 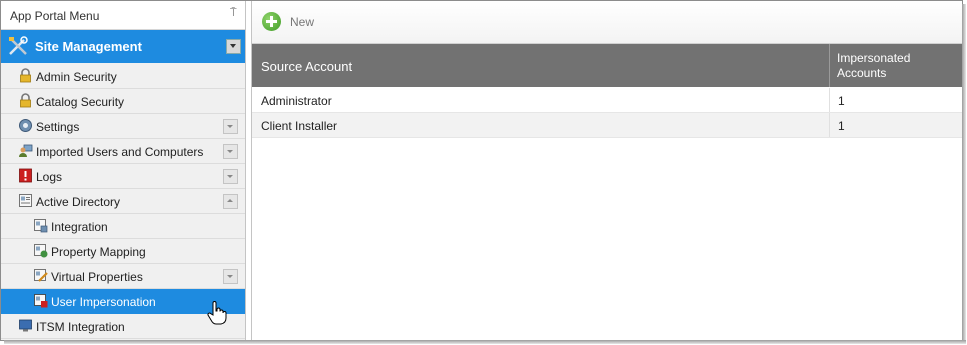 I want to click on section-label: Site Management, so click(x=88, y=46).